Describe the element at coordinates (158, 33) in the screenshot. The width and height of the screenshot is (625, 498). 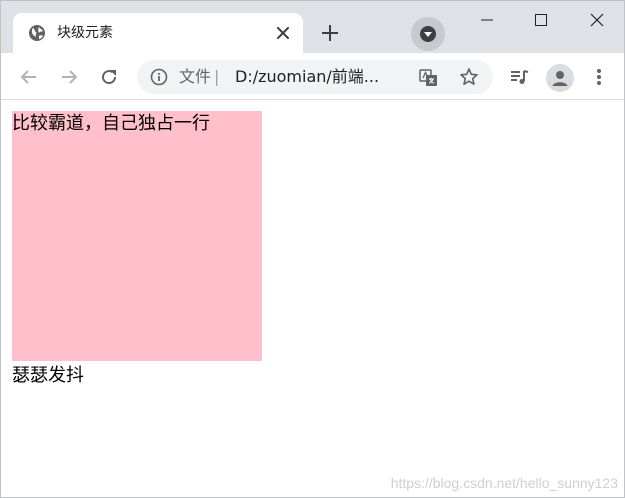
I see `active-tab: 块级元素` at that location.